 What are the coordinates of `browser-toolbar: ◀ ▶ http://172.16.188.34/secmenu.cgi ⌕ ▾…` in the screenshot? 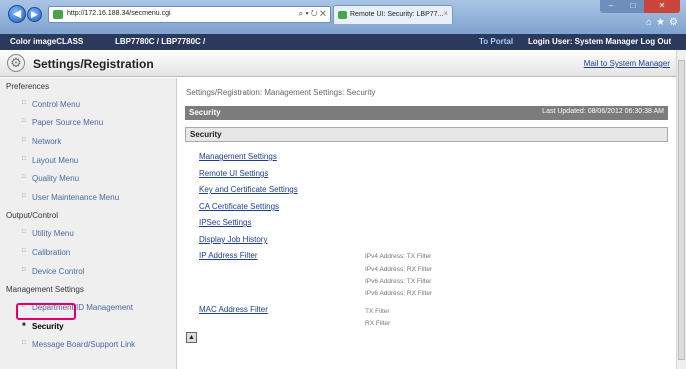 It's located at (343, 17).